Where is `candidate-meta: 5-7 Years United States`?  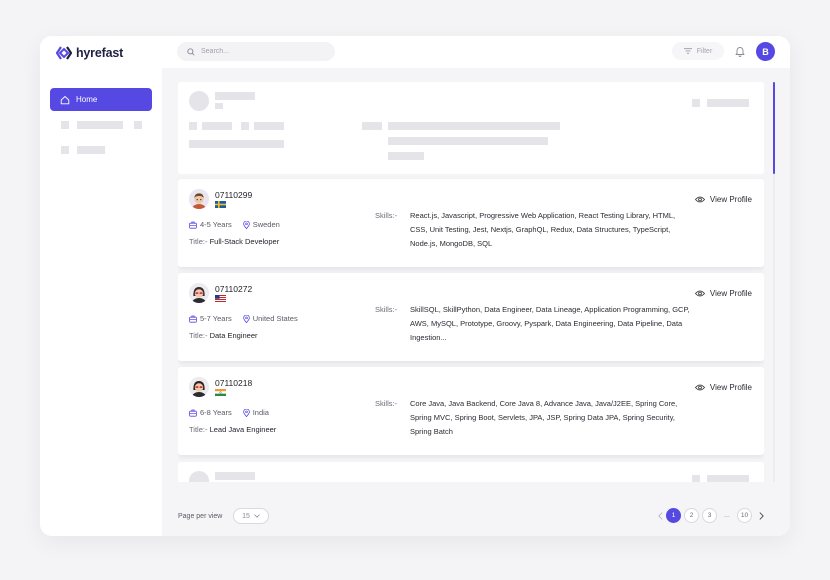 candidate-meta: 5-7 Years United States is located at coordinates (243, 318).